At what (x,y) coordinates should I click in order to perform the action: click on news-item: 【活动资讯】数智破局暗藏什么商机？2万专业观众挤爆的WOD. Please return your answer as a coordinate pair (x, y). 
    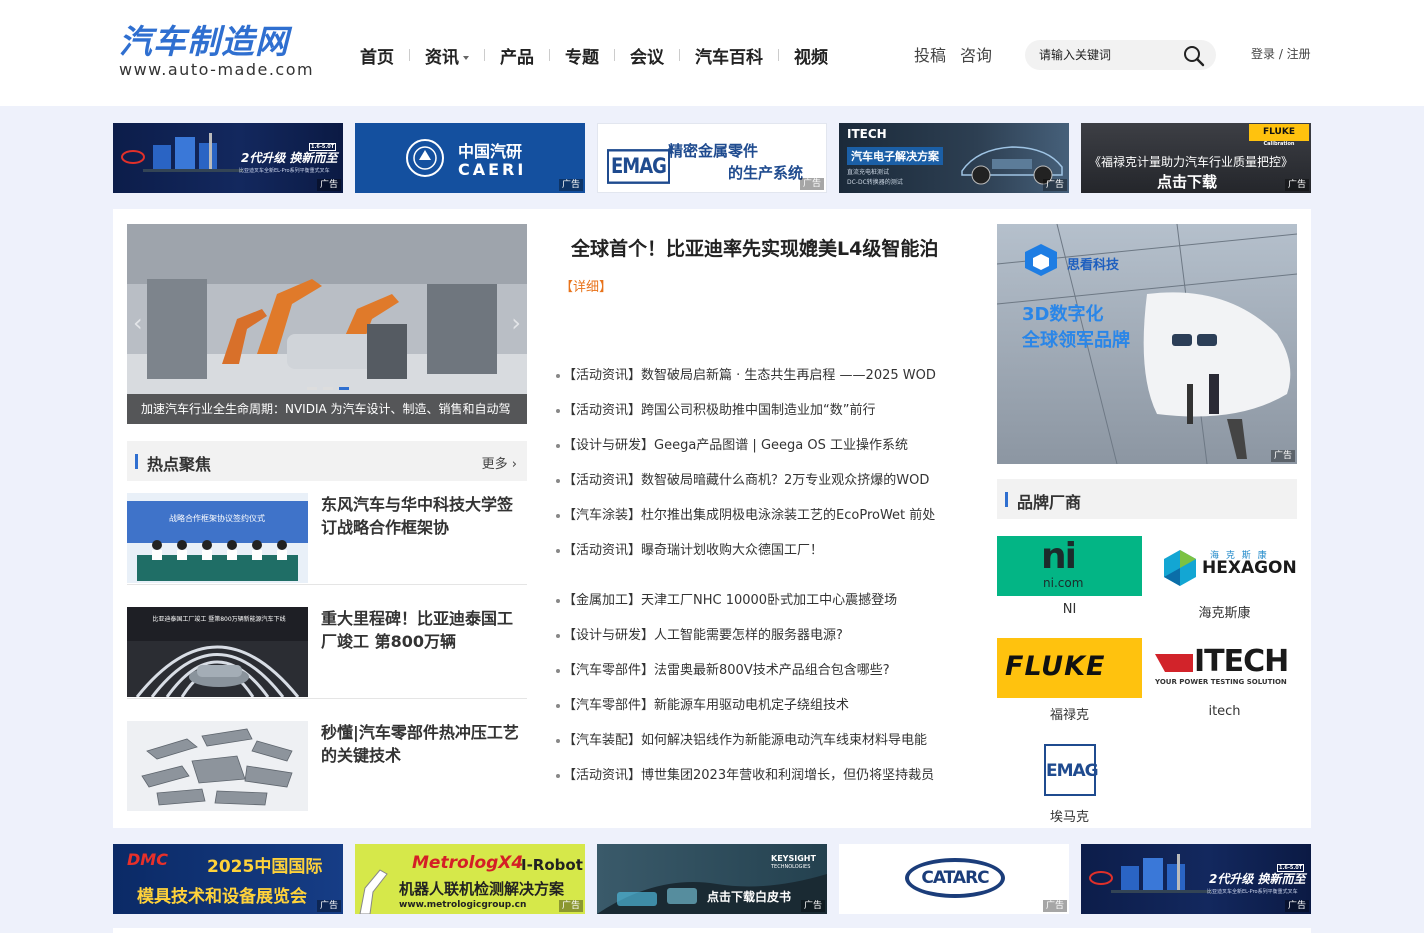
    Looking at the image, I should click on (766, 488).